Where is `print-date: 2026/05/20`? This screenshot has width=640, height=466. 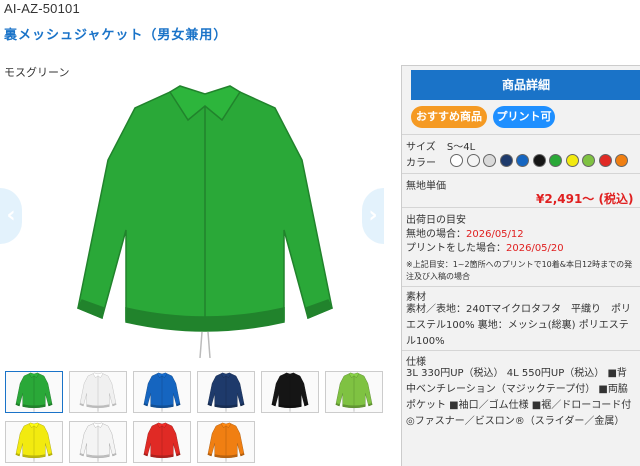
print-date: 2026/05/20 is located at coordinates (535, 248).